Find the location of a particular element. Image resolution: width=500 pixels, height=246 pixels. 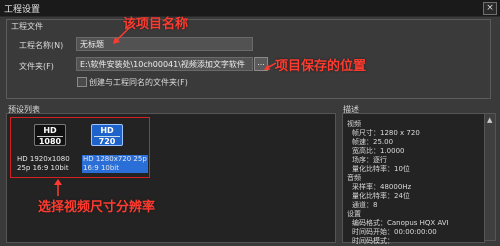

preset-1080-icon: HD 1080 is located at coordinates (50, 135).